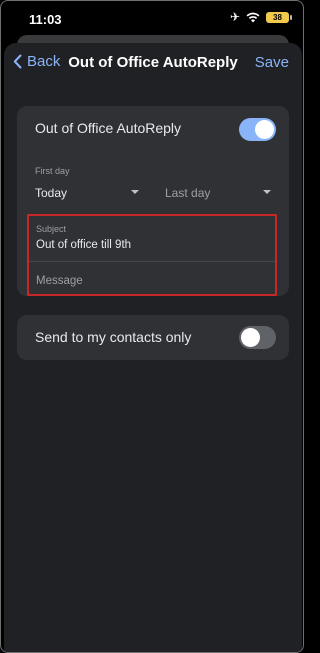 Image resolution: width=320 pixels, height=653 pixels. What do you see at coordinates (113, 337) in the screenshot?
I see `contacts-only-label: Send to my contacts only` at bounding box center [113, 337].